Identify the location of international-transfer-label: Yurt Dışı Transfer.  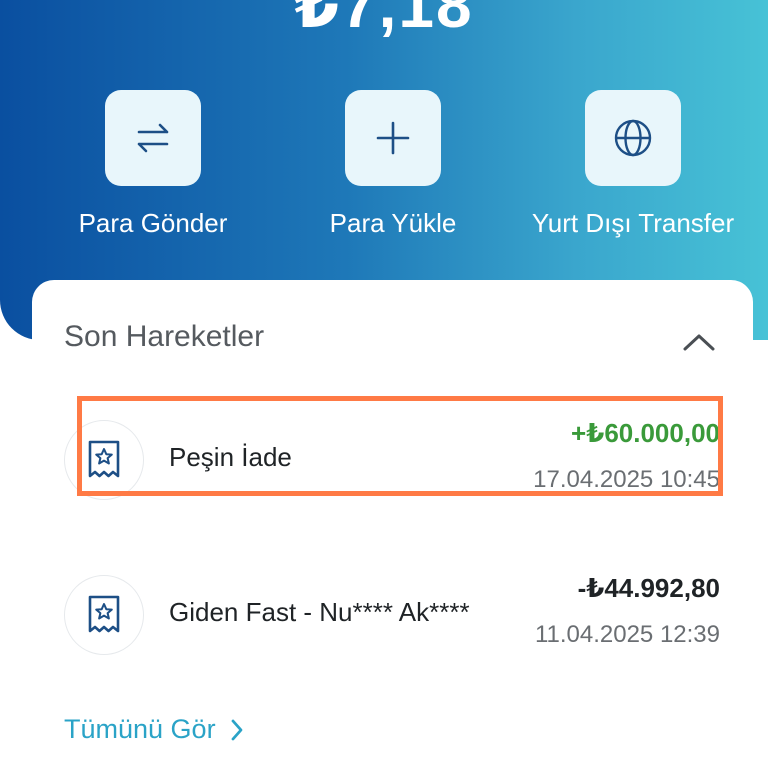
(633, 223).